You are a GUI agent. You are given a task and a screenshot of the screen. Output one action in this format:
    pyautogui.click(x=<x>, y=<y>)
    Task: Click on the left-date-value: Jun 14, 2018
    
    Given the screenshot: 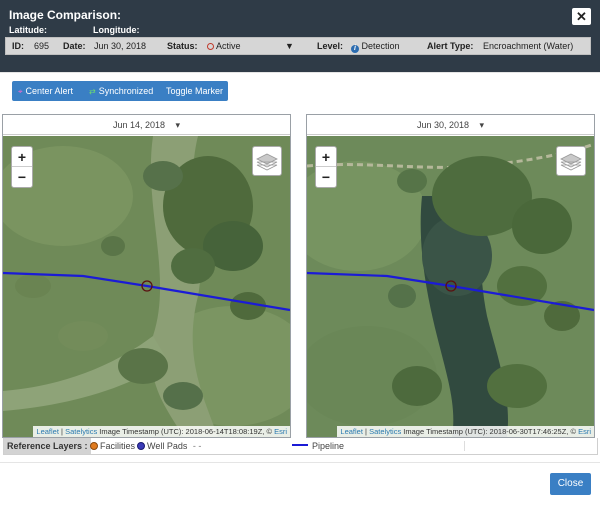 What is the action you would take?
    pyautogui.click(x=138, y=125)
    